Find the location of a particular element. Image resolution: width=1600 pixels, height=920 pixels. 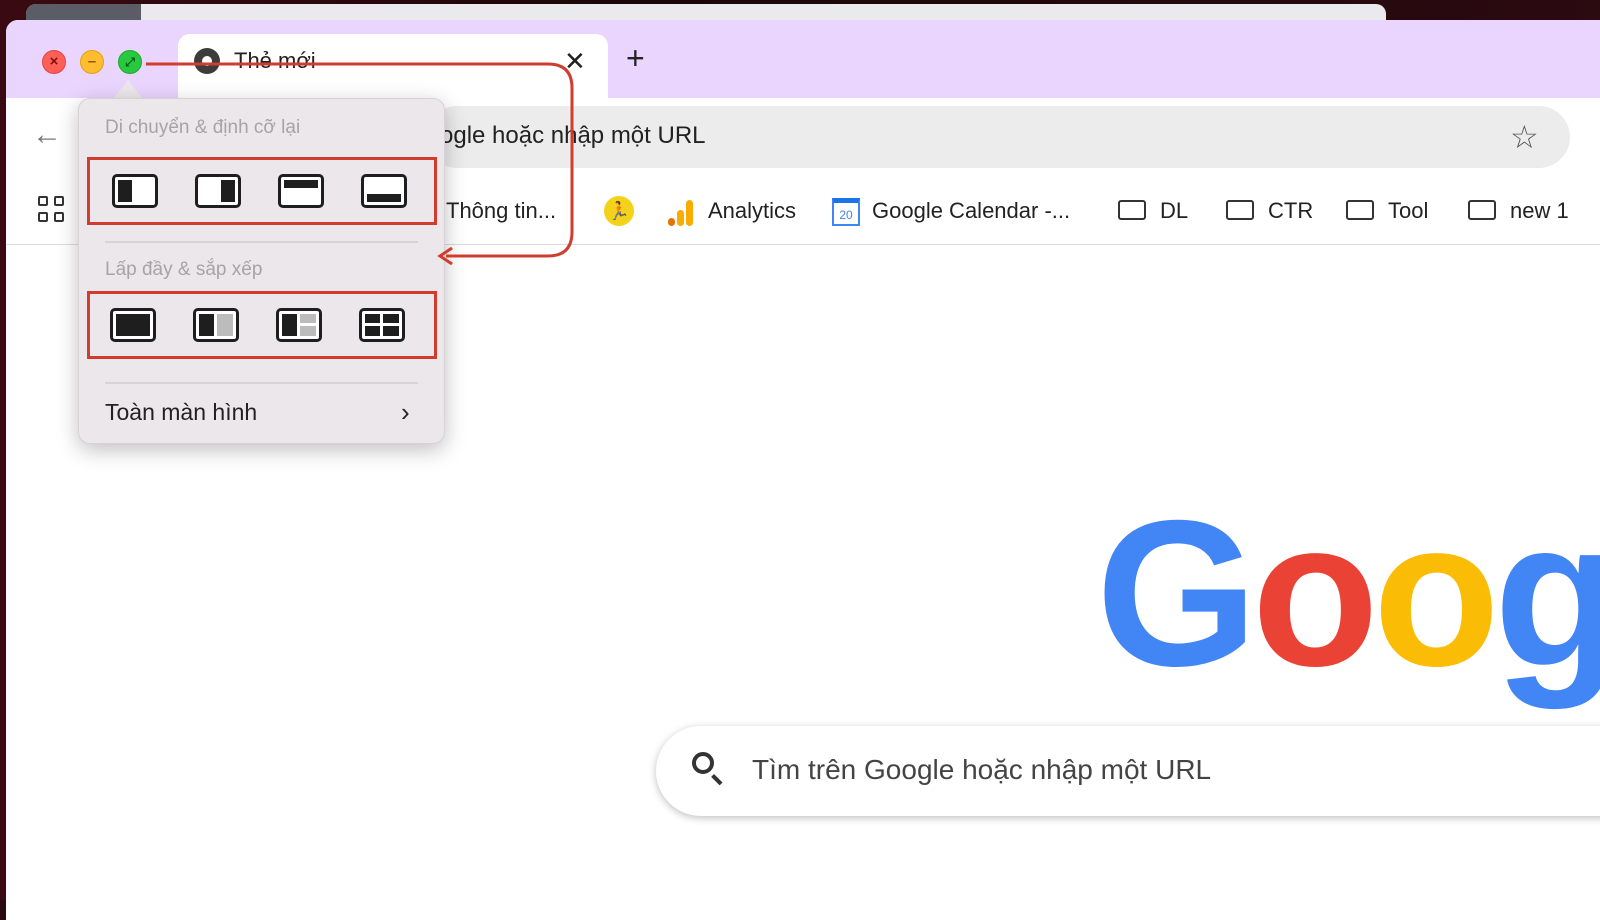

new-tab-button: + is located at coordinates (635, 58).